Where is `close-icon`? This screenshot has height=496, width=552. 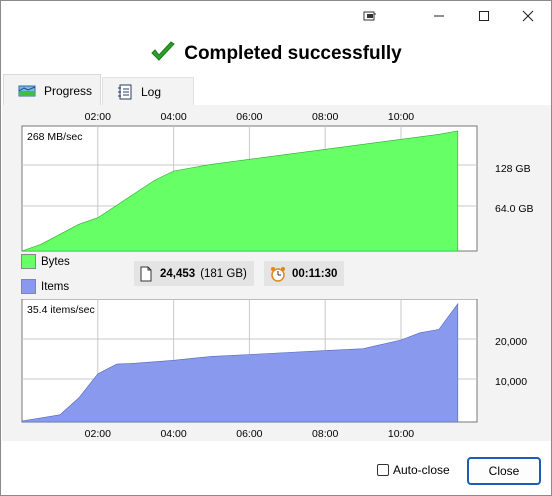
close-icon is located at coordinates (528, 16).